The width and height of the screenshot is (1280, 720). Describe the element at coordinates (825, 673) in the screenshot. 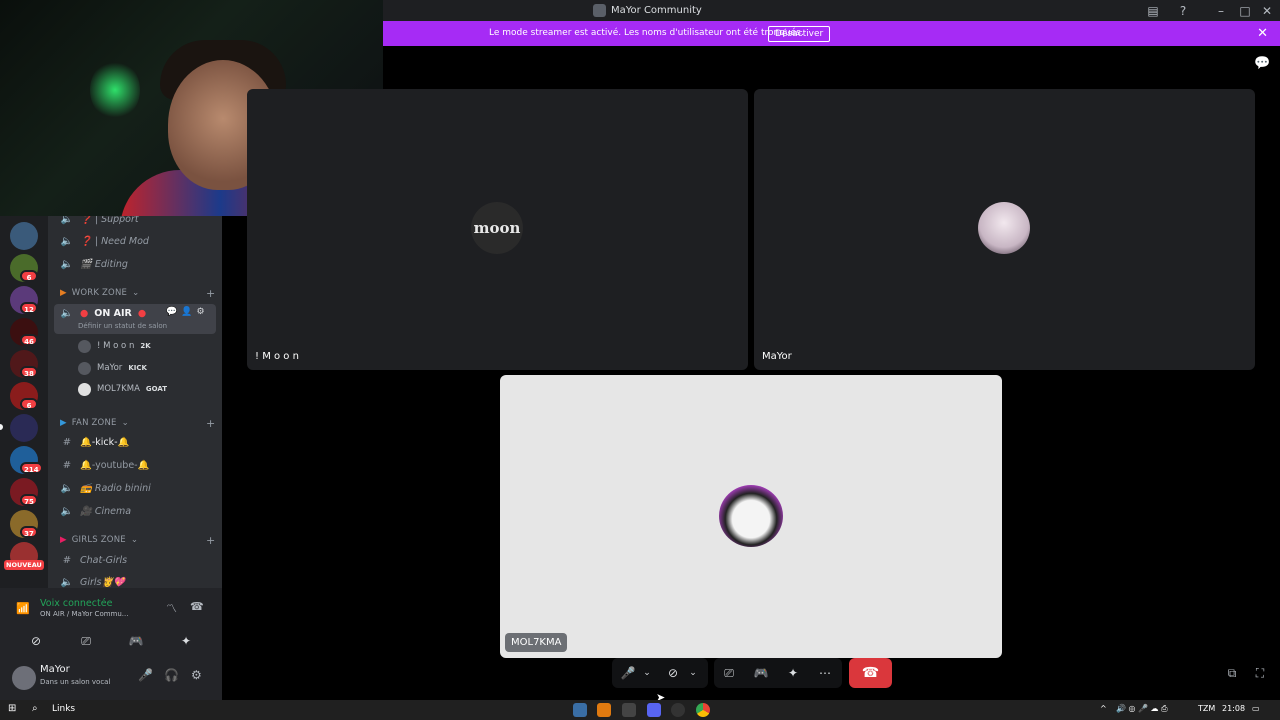

I see `more-icon: ⋯` at that location.